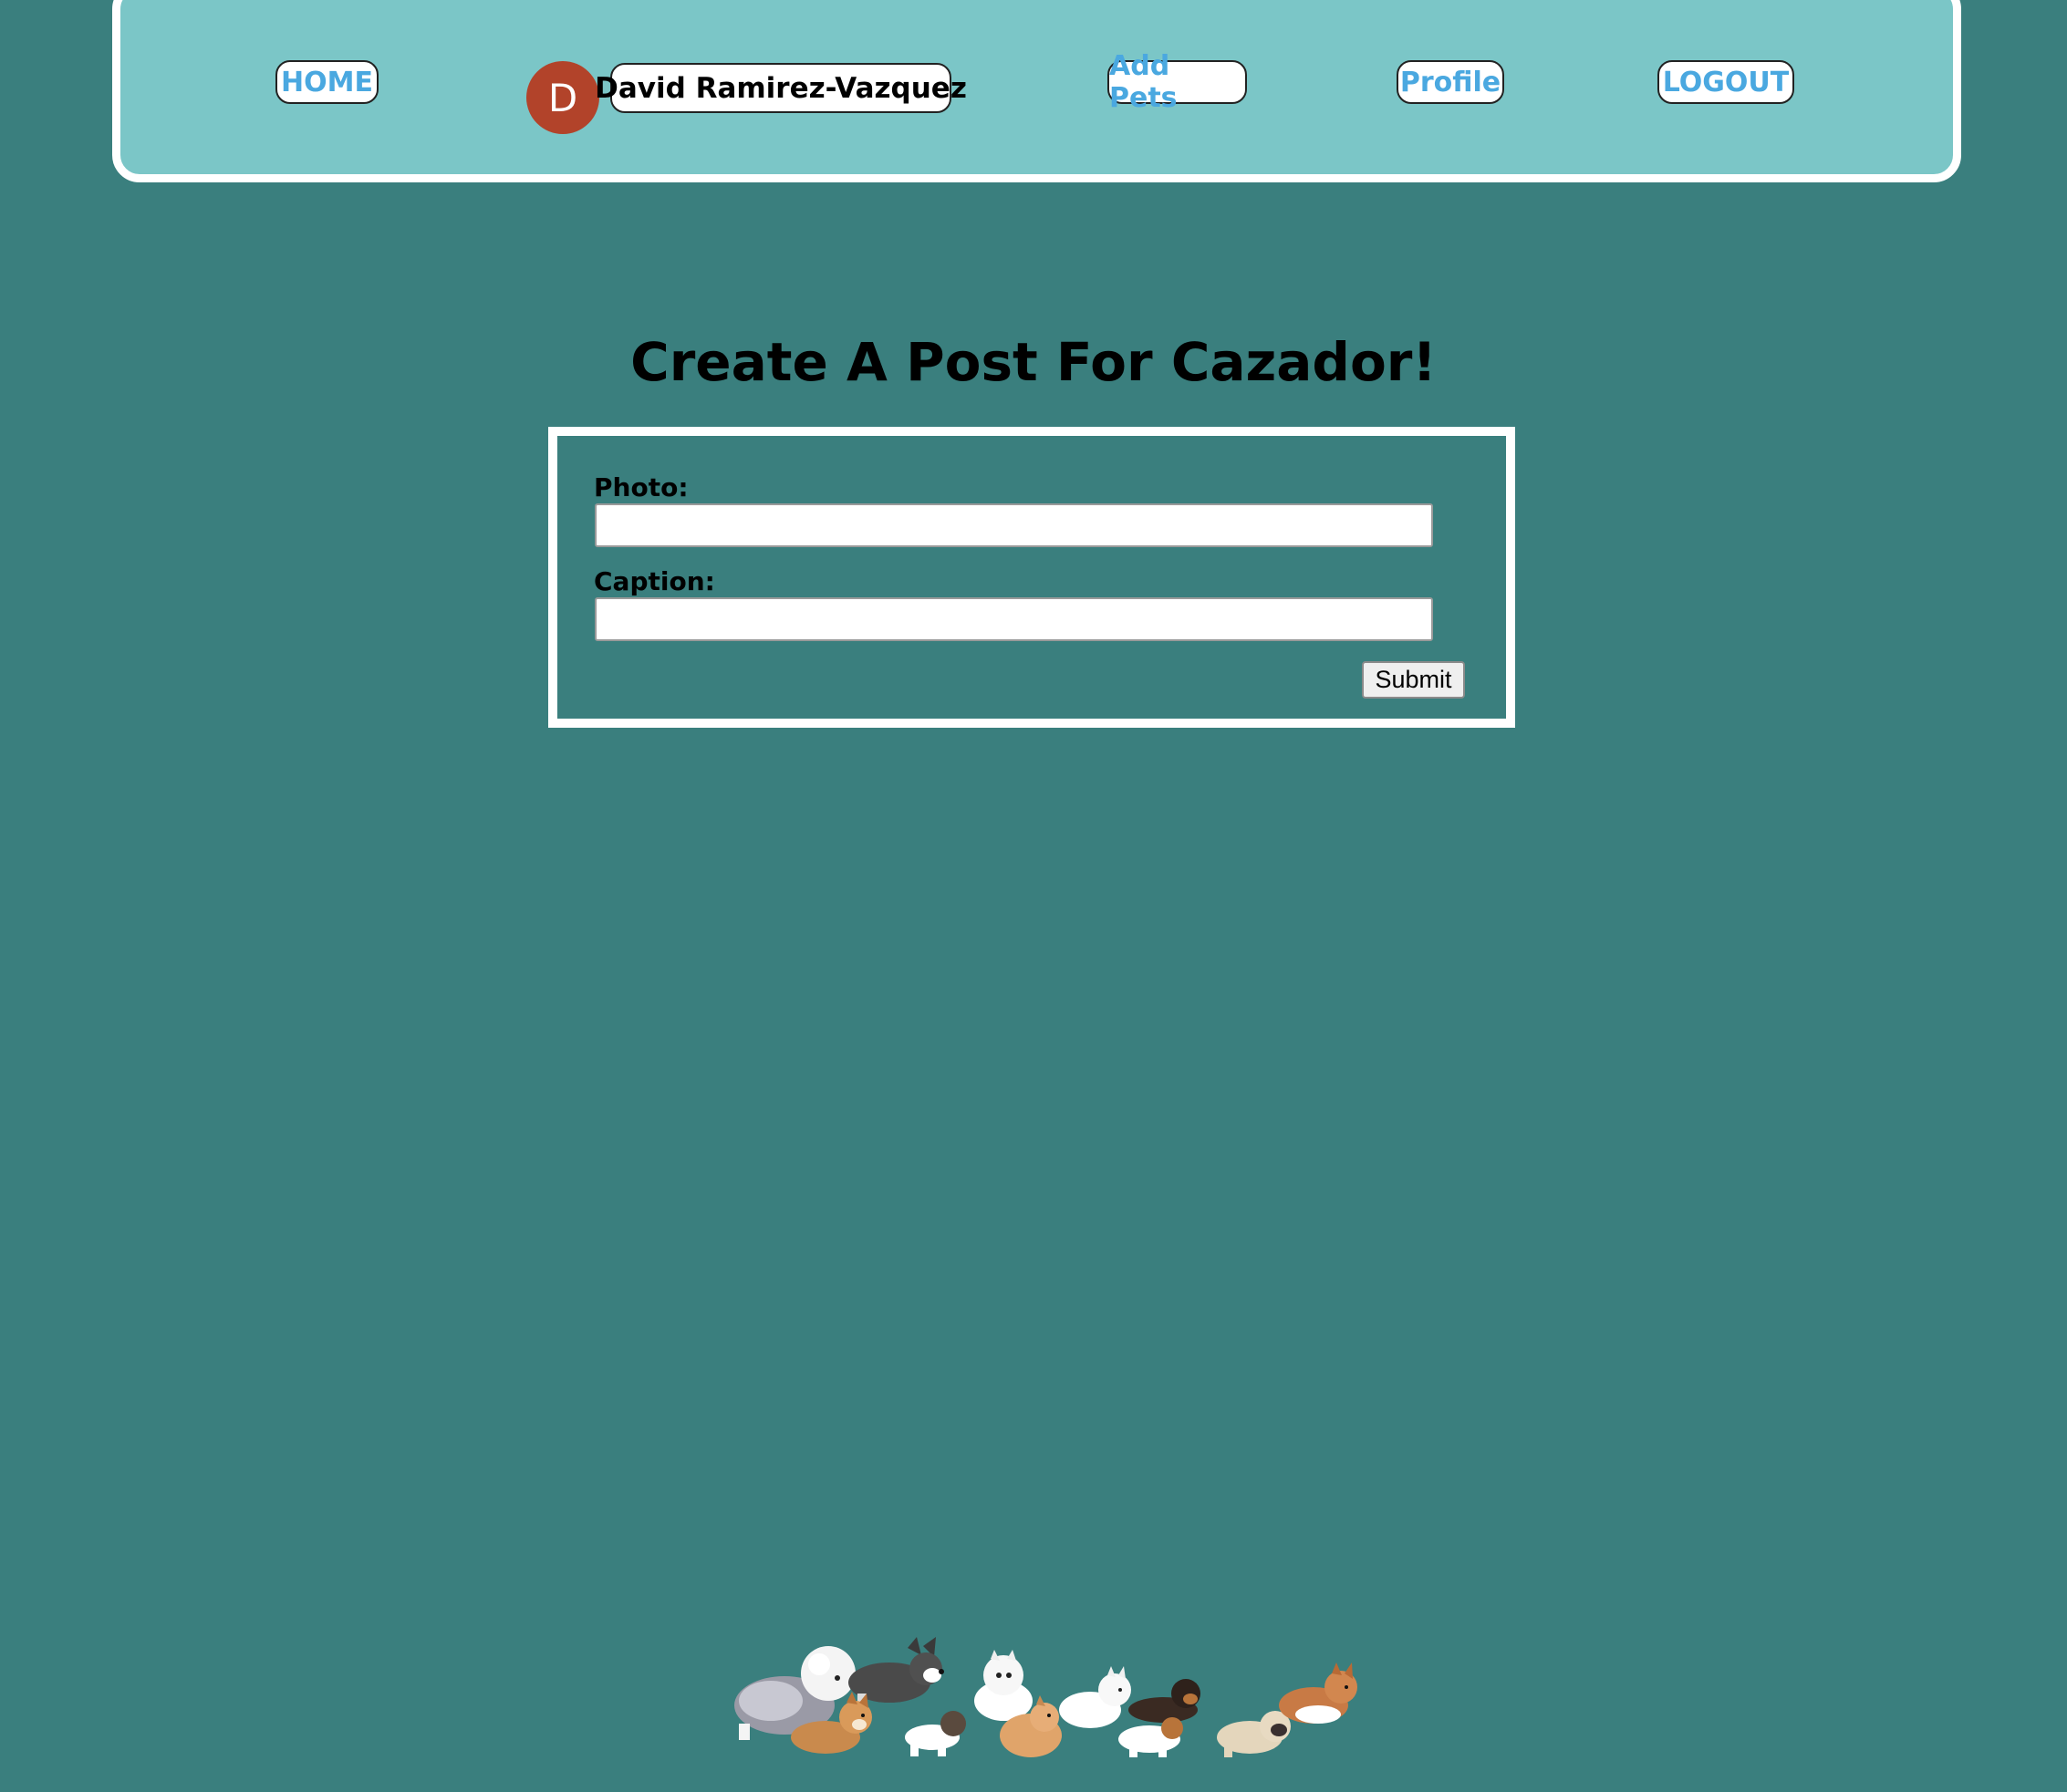  Describe the element at coordinates (935, 1734) in the screenshot. I see `terrier-icon` at that location.